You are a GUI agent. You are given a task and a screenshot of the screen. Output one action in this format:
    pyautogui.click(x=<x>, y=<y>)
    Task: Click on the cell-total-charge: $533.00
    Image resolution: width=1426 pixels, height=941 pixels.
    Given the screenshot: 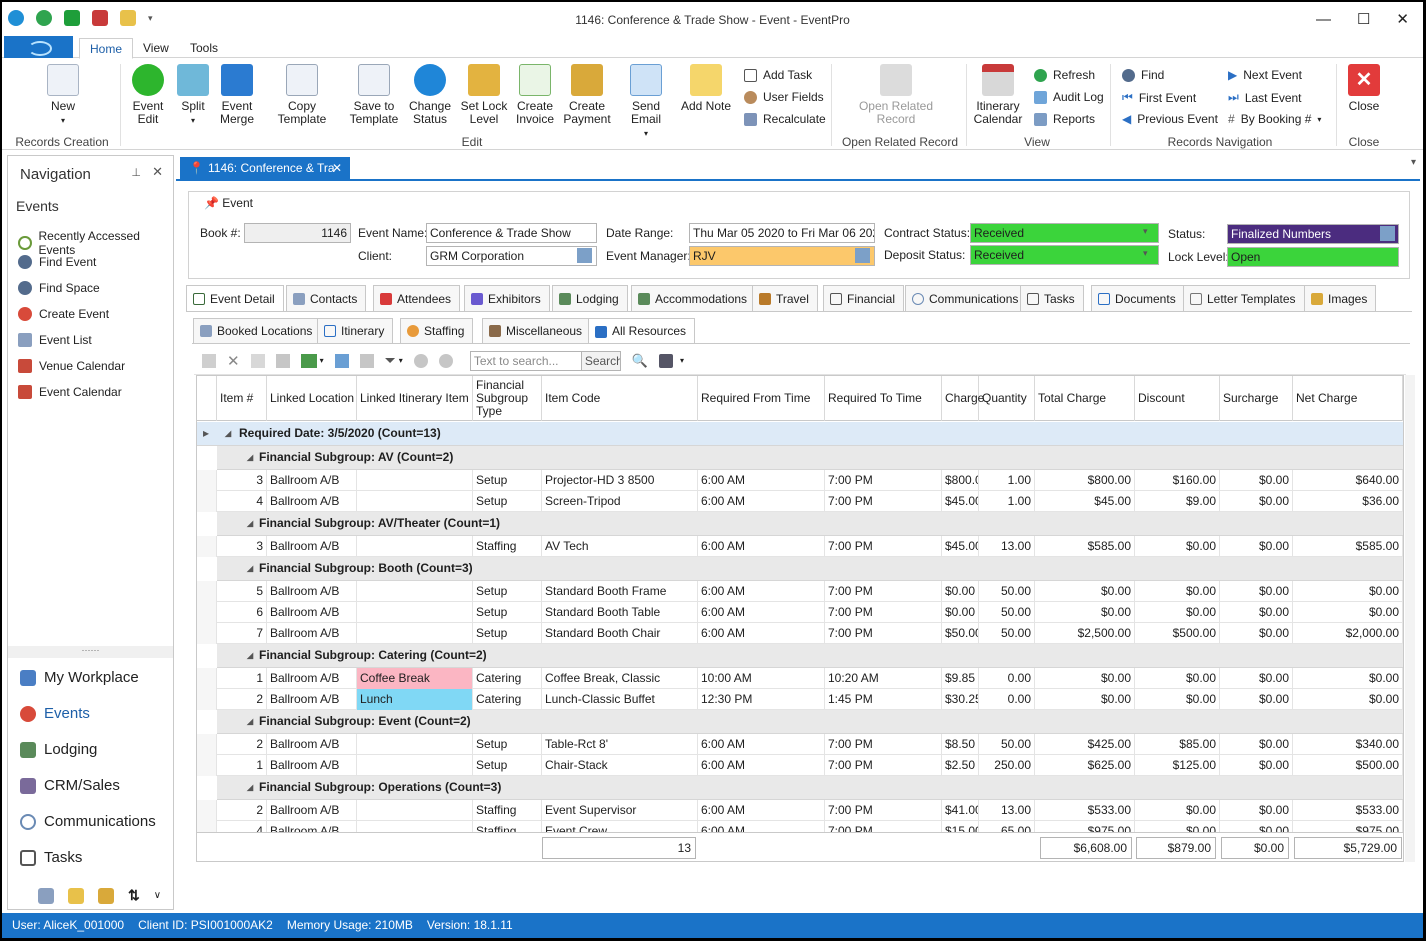 What is the action you would take?
    pyautogui.click(x=1085, y=810)
    